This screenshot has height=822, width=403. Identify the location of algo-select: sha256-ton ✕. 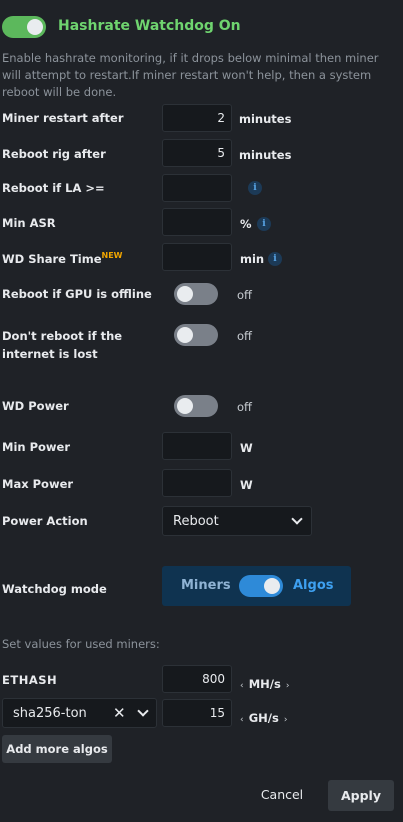
(79, 713).